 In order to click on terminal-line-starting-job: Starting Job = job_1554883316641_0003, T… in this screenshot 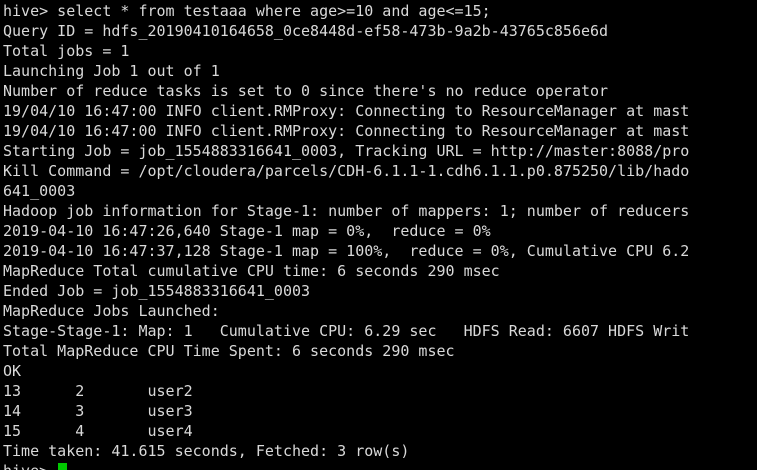, I will do `click(346, 151)`.